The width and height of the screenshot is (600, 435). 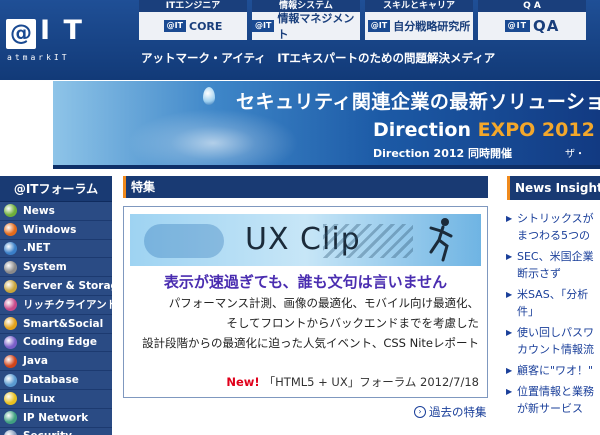 What do you see at coordinates (555, 256) in the screenshot?
I see `news-item-line: SEC、米国企業` at bounding box center [555, 256].